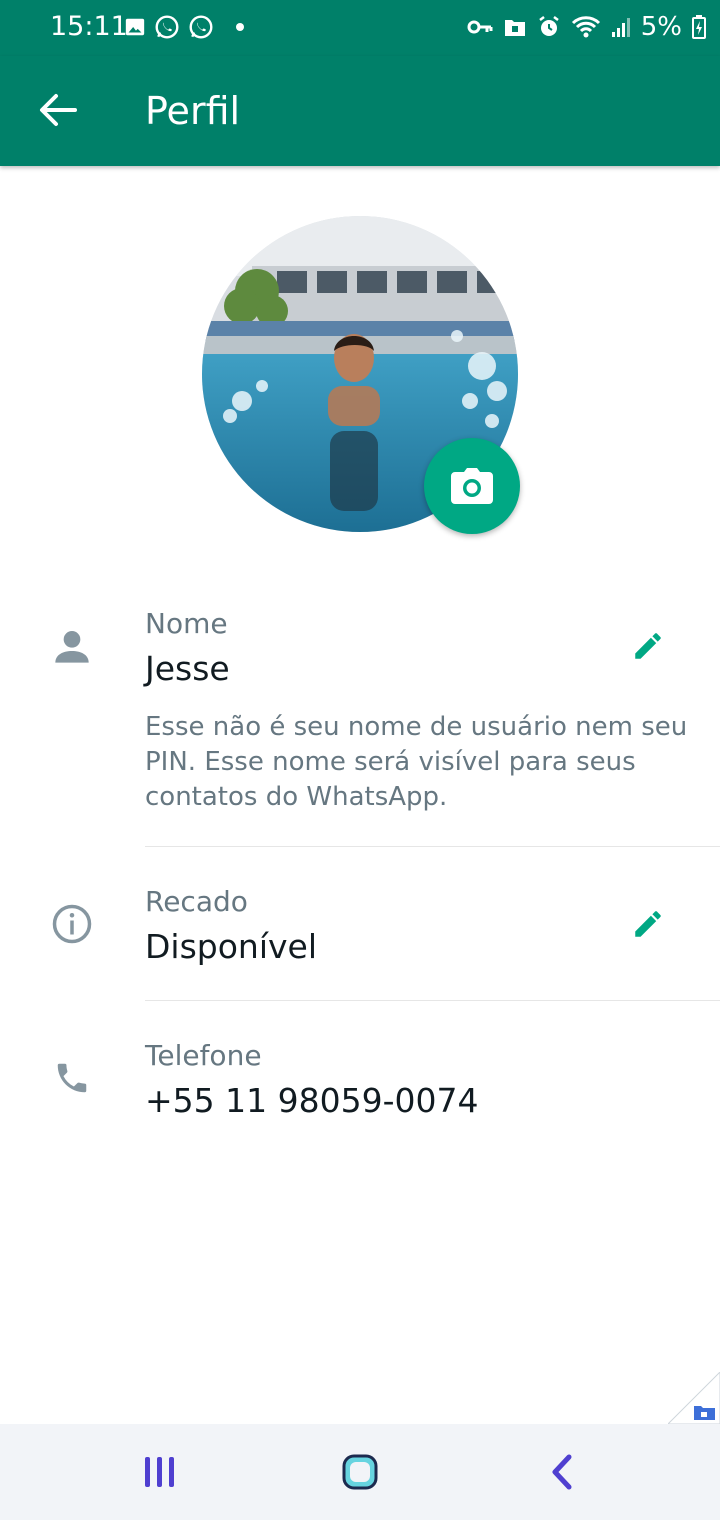 This screenshot has height=1520, width=720. I want to click on nav-back-icon, so click(562, 1472).